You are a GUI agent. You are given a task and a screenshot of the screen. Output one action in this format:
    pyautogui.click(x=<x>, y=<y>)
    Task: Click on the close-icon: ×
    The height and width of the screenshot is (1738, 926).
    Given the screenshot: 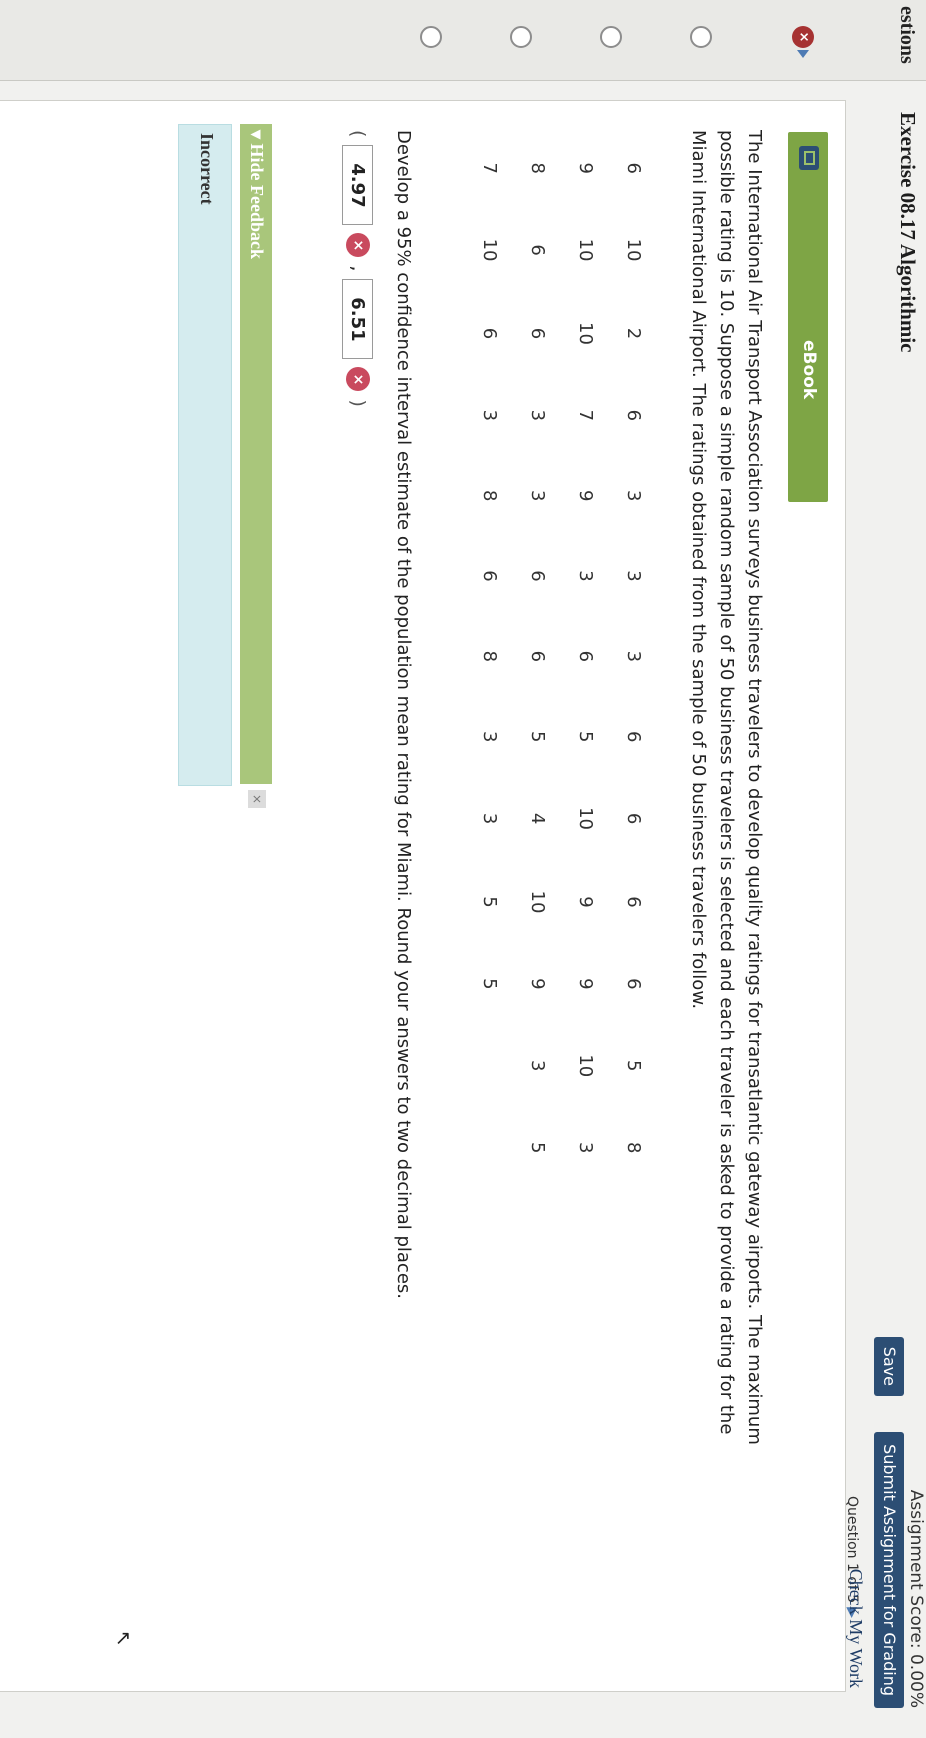 What is the action you would take?
    pyautogui.click(x=257, y=799)
    